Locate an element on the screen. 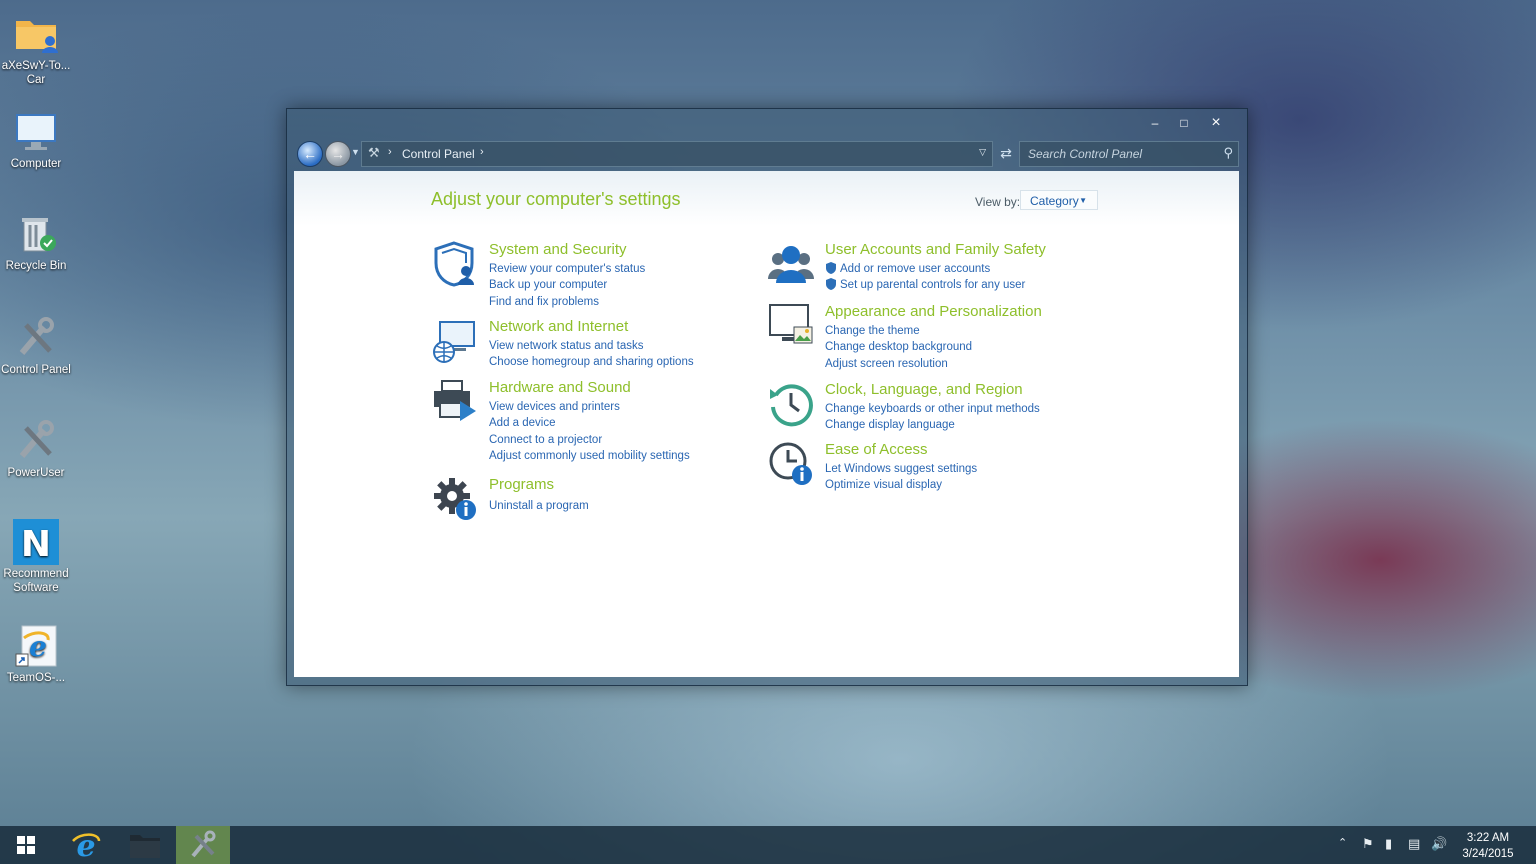  folder-icon is located at coordinates (145, 846).